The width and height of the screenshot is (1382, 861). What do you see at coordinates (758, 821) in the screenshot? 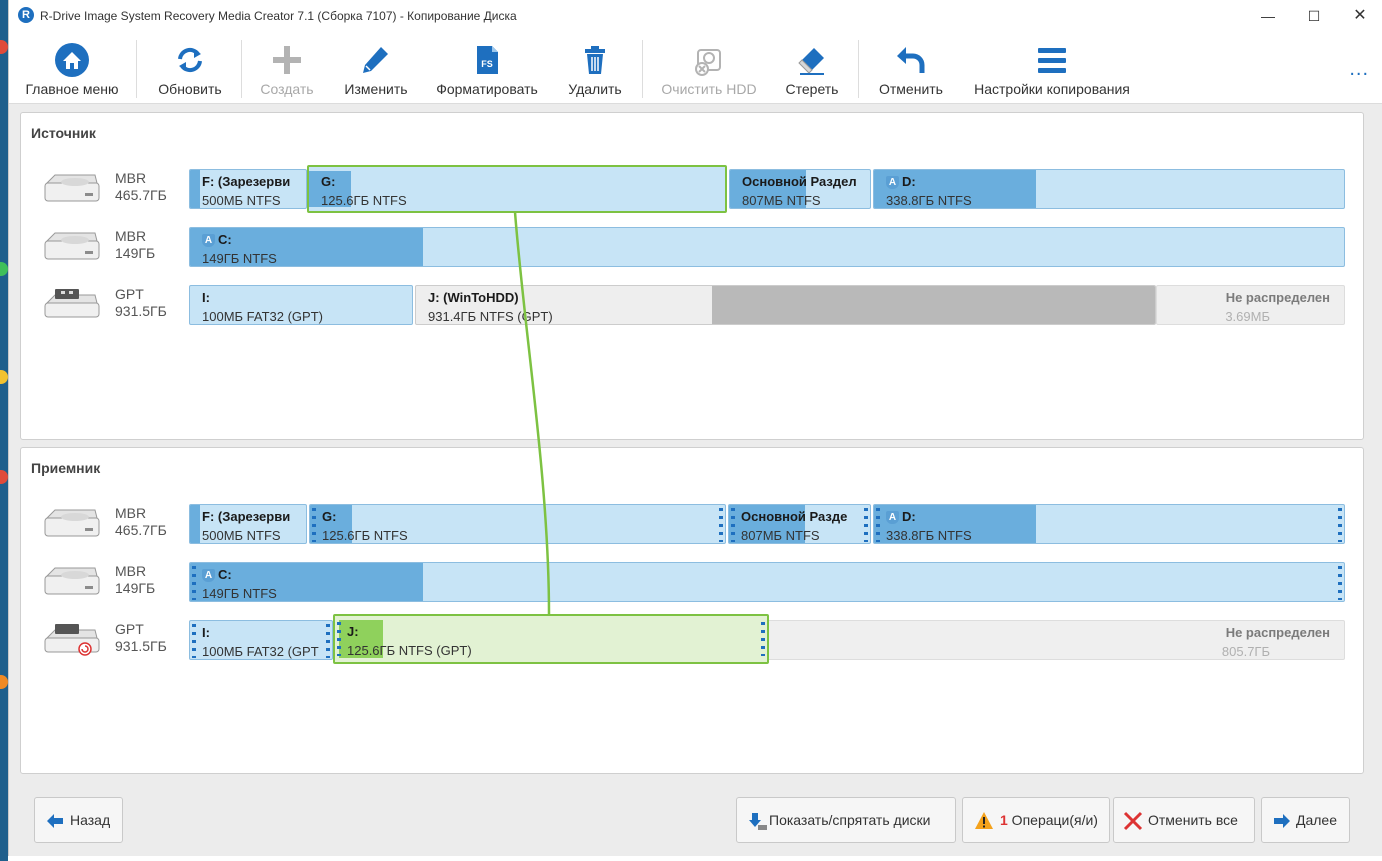
I see `down-arrow-disk-icon` at bounding box center [758, 821].